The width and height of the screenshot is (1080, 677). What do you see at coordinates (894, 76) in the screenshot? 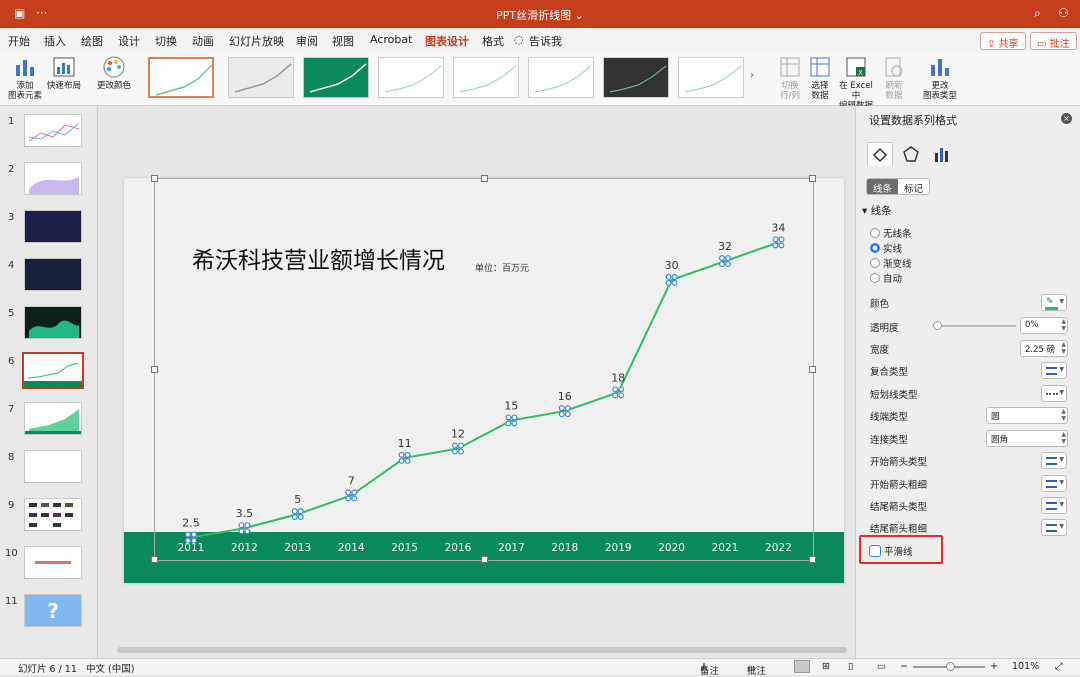
I see `refresh-data-button: 刷新 数据` at bounding box center [894, 76].